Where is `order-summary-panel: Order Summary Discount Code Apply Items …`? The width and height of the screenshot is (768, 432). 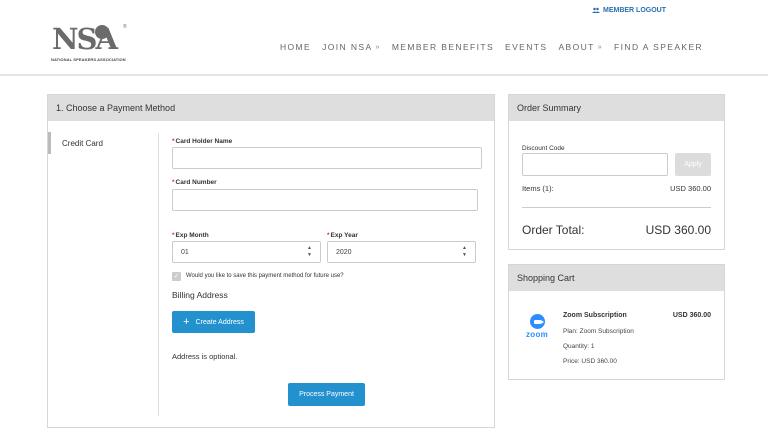 order-summary-panel: Order Summary Discount Code Apply Items … is located at coordinates (616, 172).